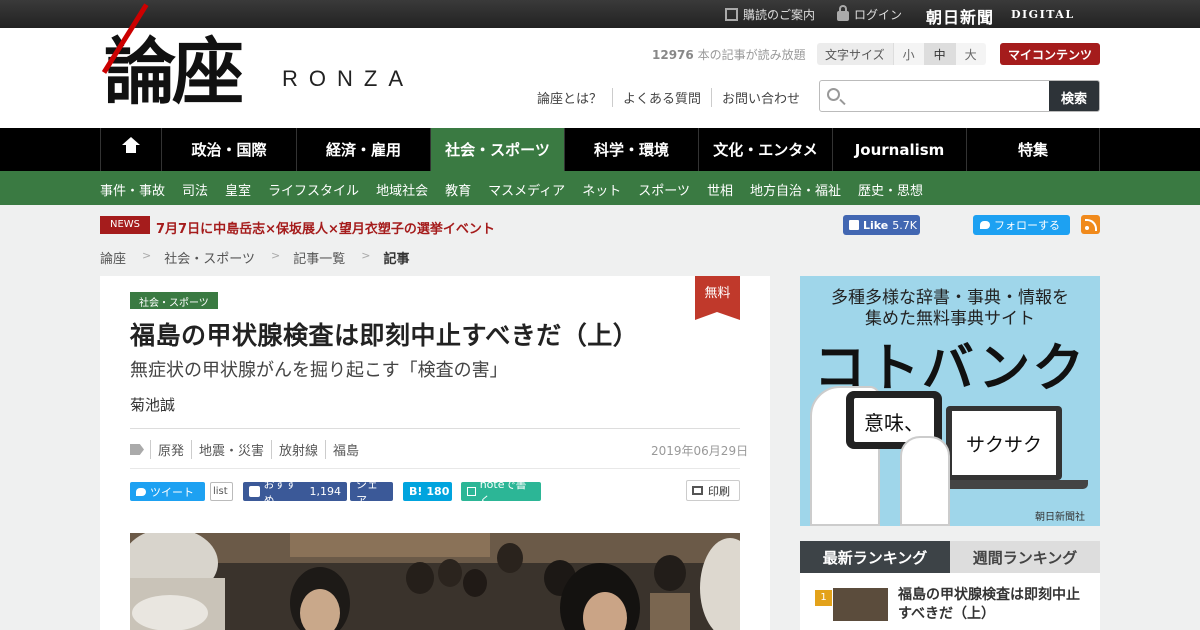  What do you see at coordinates (471, 491) in the screenshot?
I see `note-icon` at bounding box center [471, 491].